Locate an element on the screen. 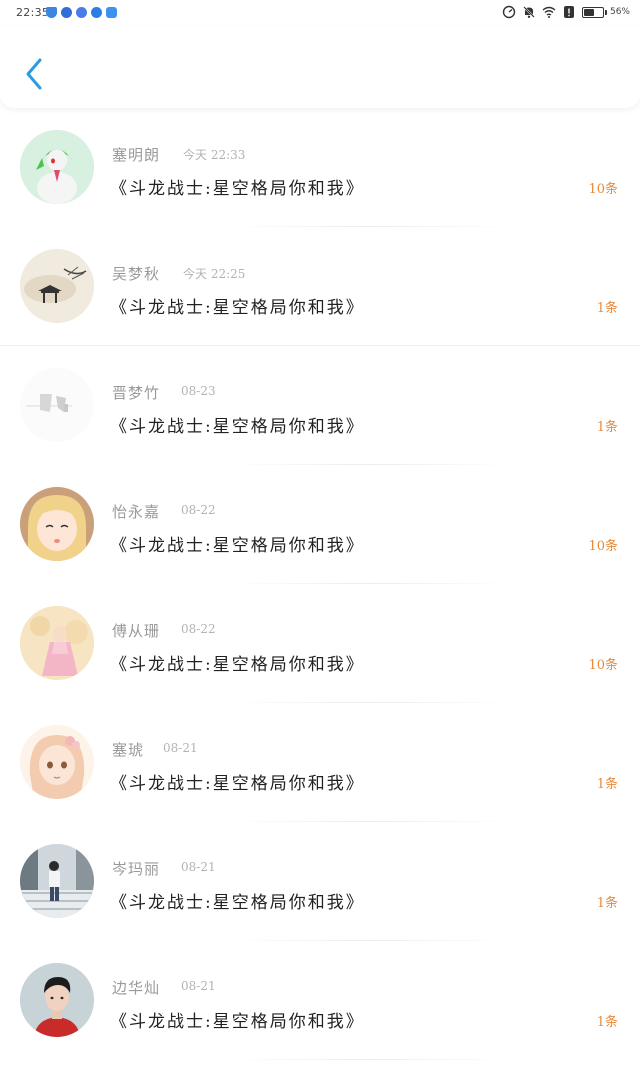 This screenshot has width=640, height=1067. list-item: 塞琥 08-21 《斗龙战士:星空格局你和我》 1条 is located at coordinates (320, 762).